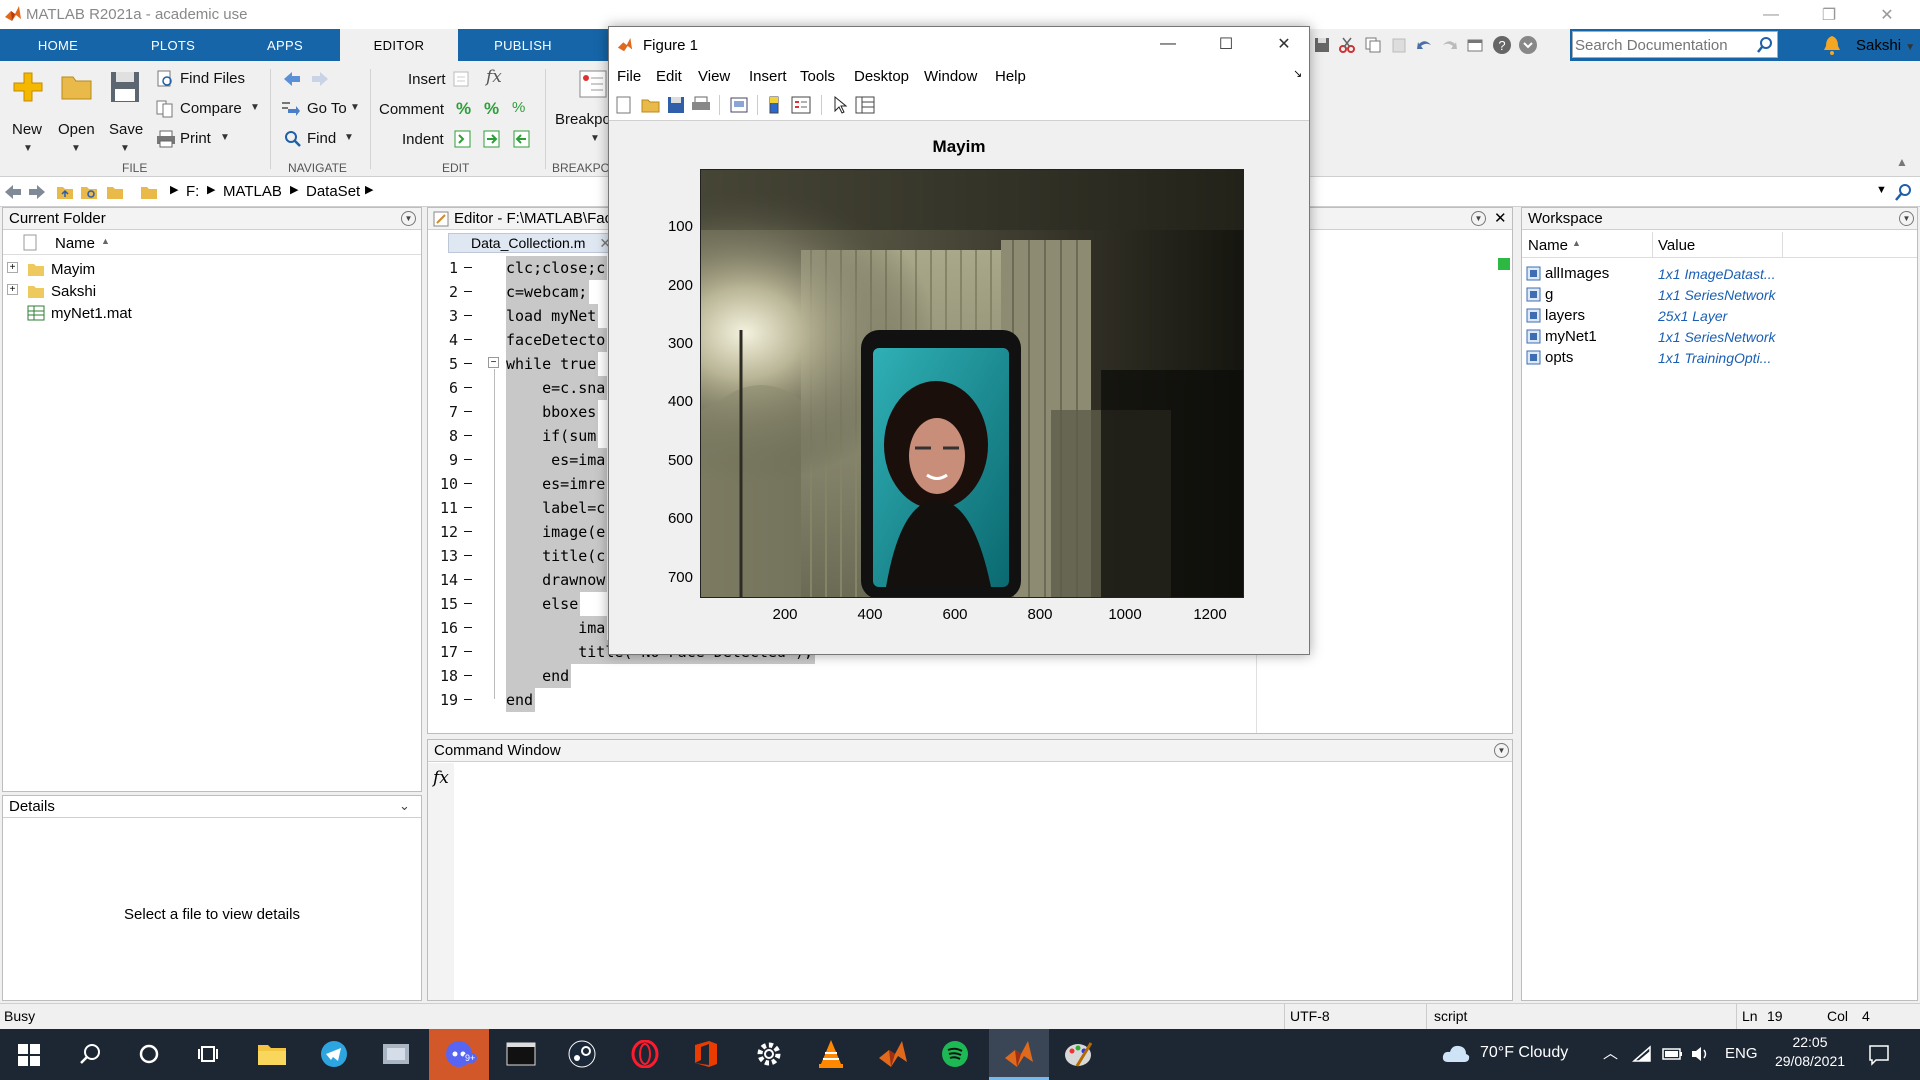  Describe the element at coordinates (840, 105) in the screenshot. I see `edit-plot-cursor-icon` at that location.